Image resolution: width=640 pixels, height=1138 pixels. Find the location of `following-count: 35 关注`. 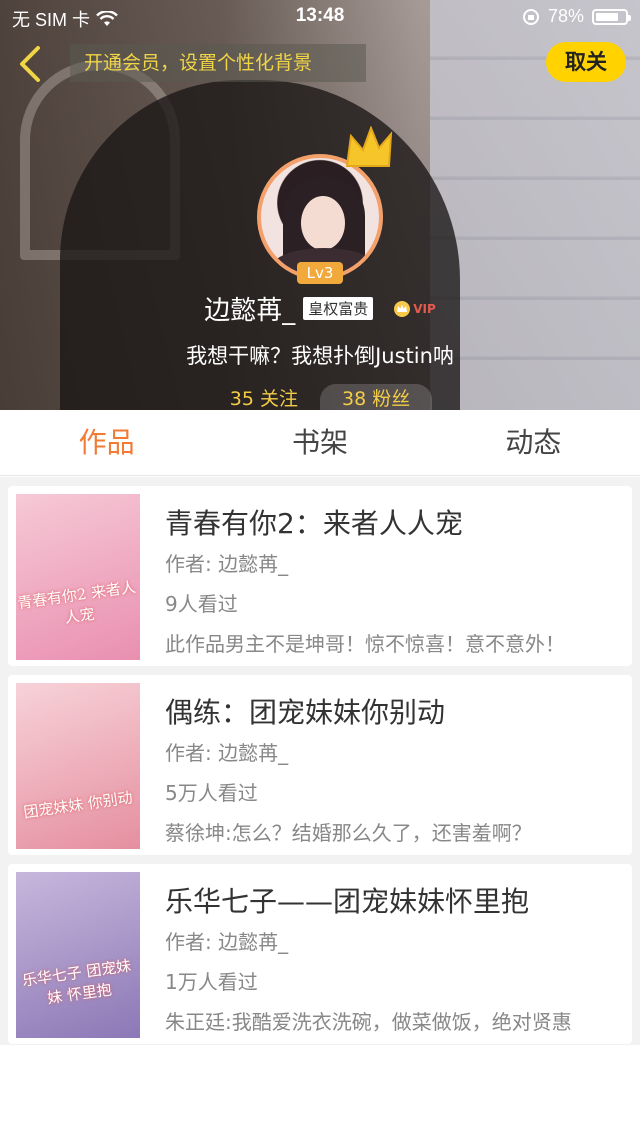

following-count: 35 关注 is located at coordinates (264, 397).